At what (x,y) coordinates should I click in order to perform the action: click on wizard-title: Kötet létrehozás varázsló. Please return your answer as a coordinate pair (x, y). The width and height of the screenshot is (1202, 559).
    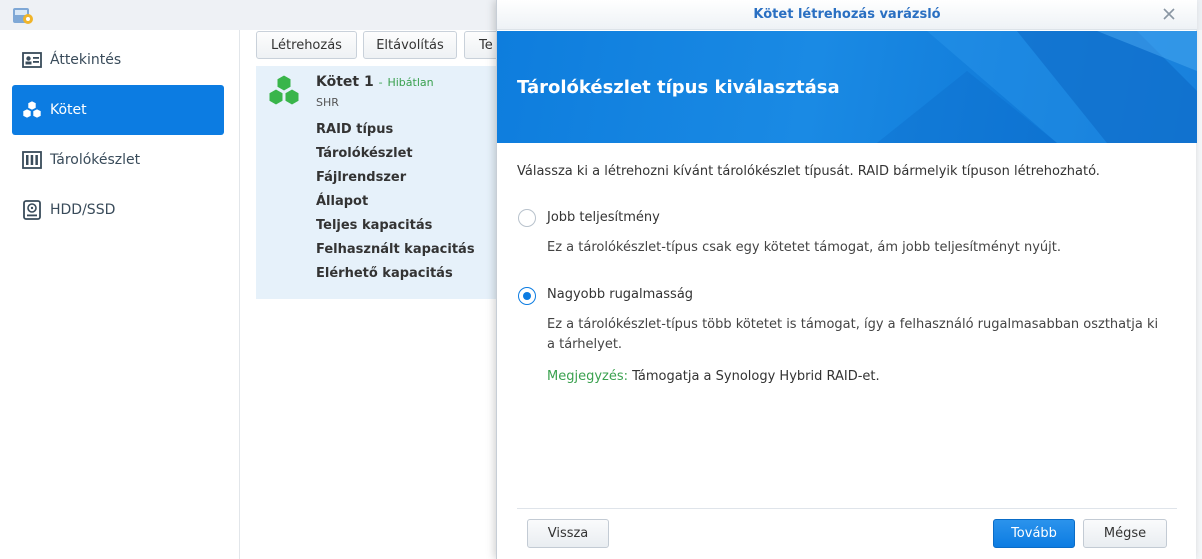
    Looking at the image, I should click on (847, 14).